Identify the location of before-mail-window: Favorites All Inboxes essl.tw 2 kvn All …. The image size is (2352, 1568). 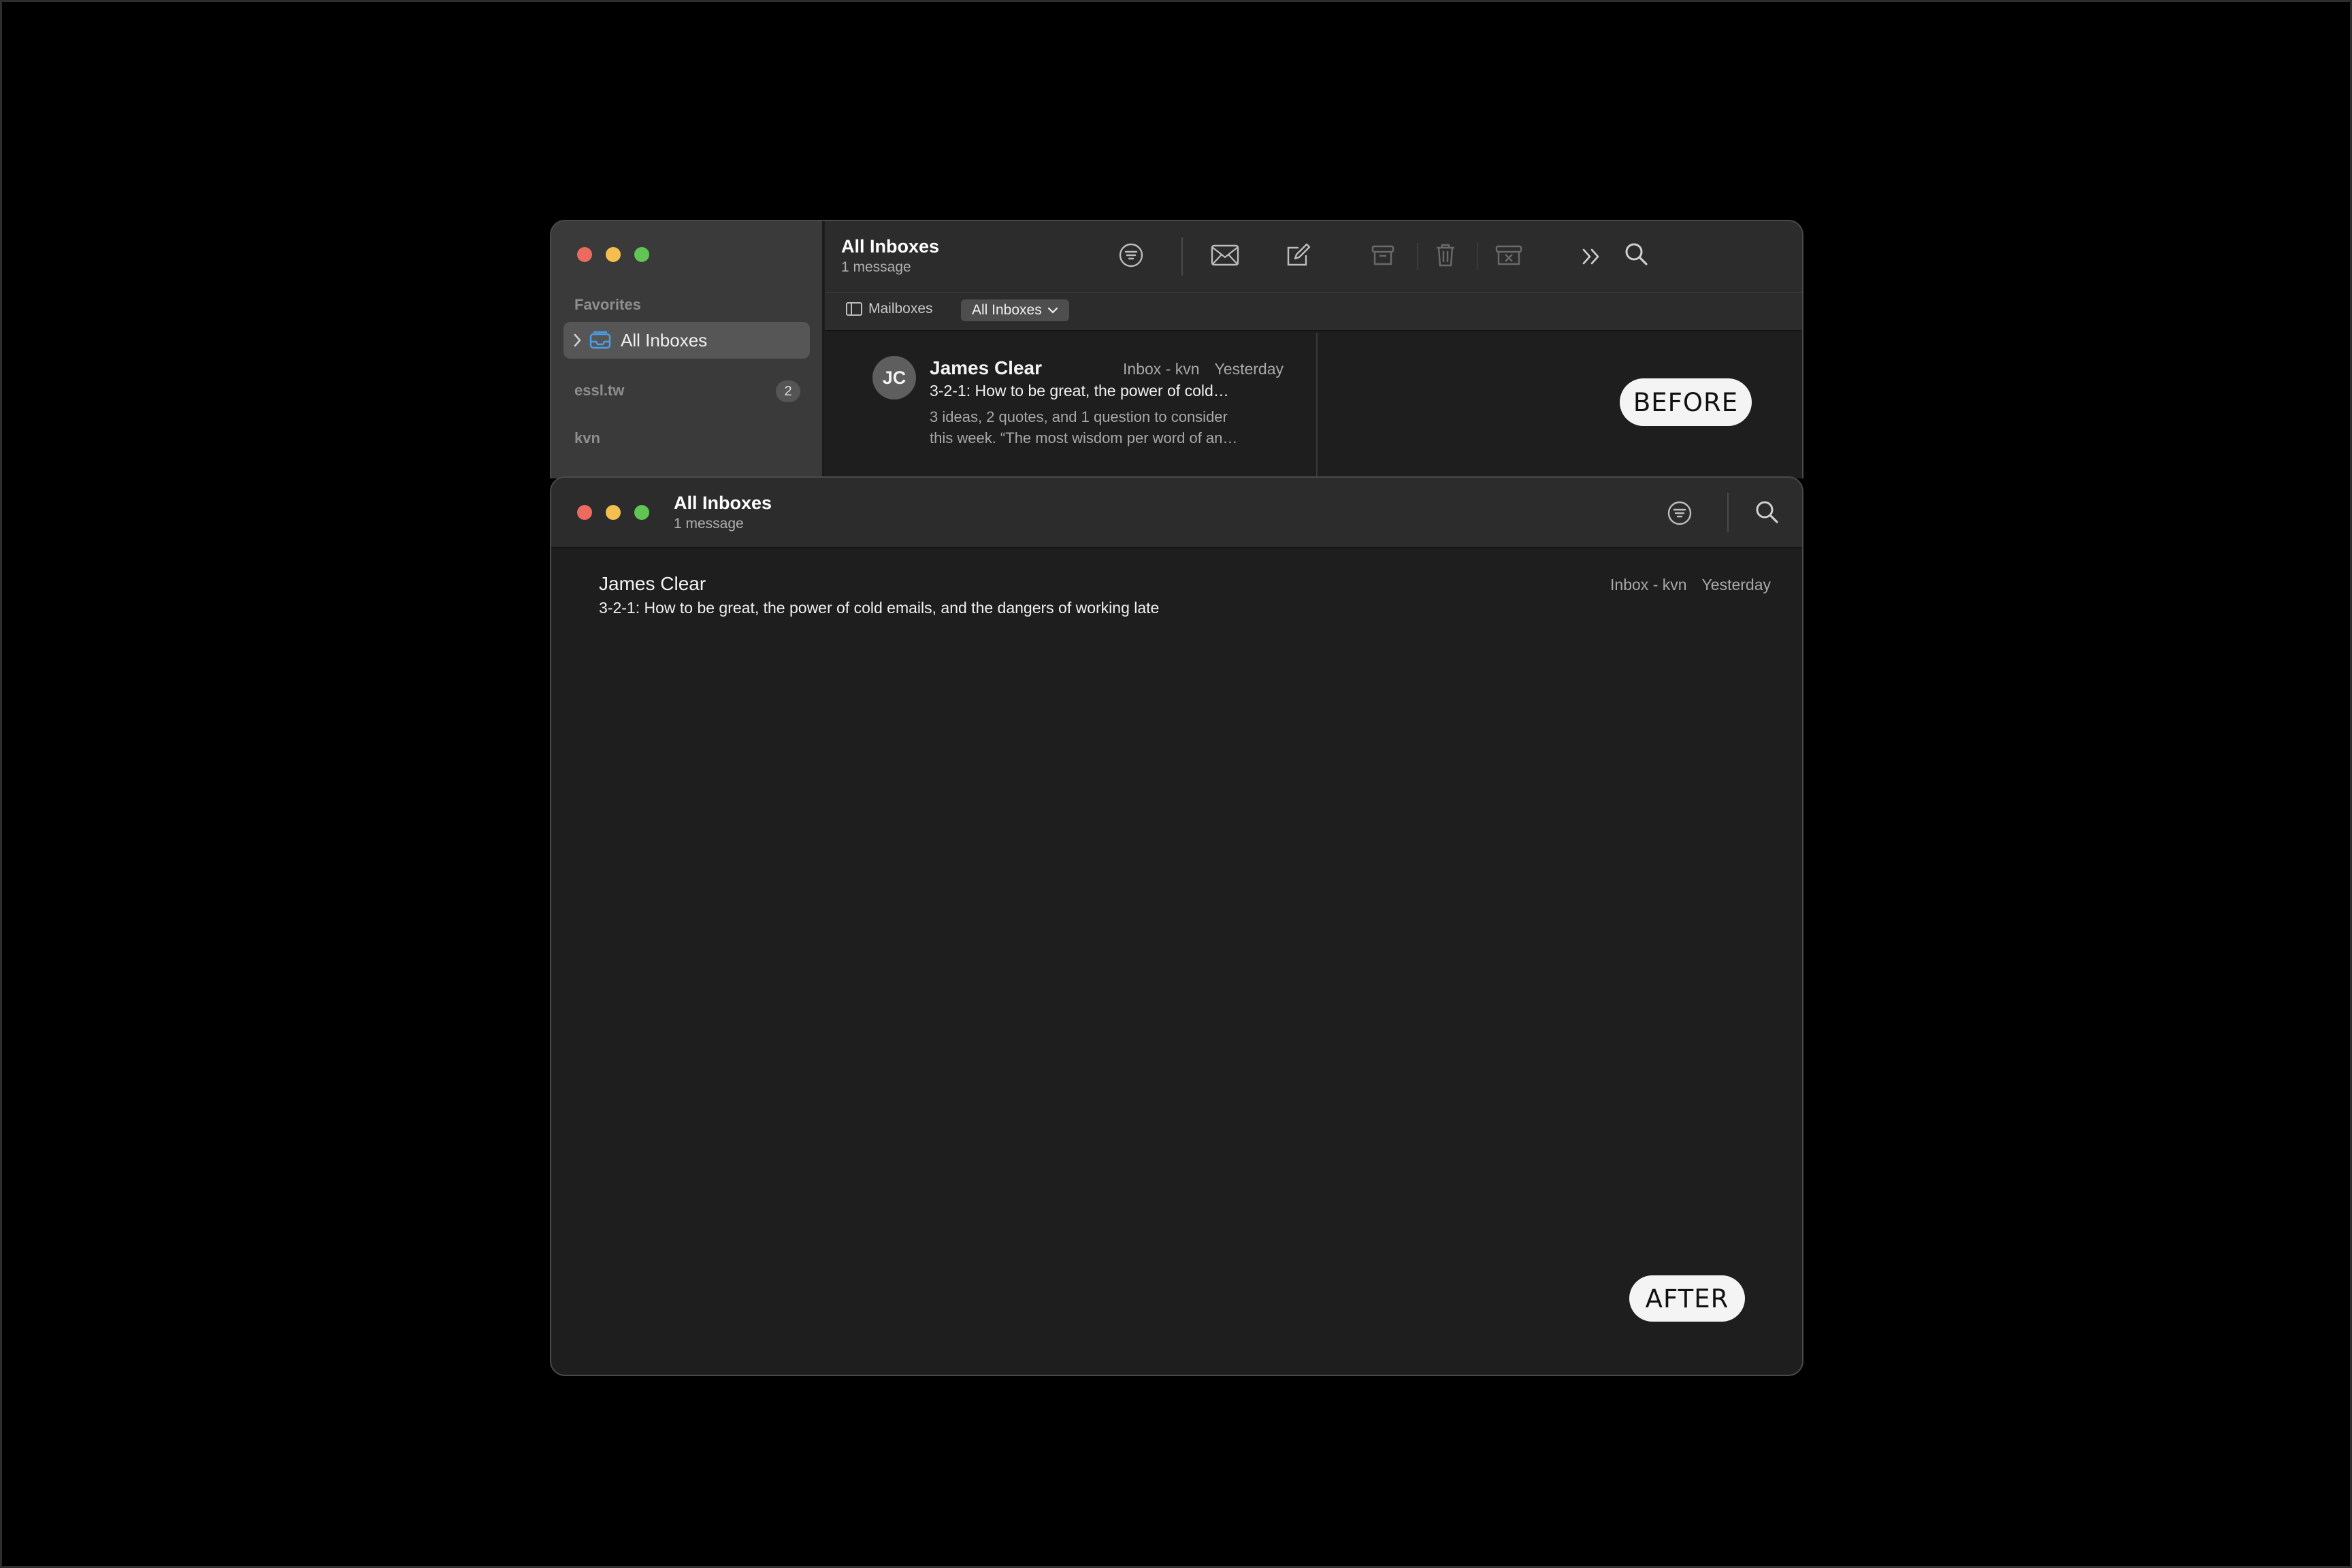
(1176, 349).